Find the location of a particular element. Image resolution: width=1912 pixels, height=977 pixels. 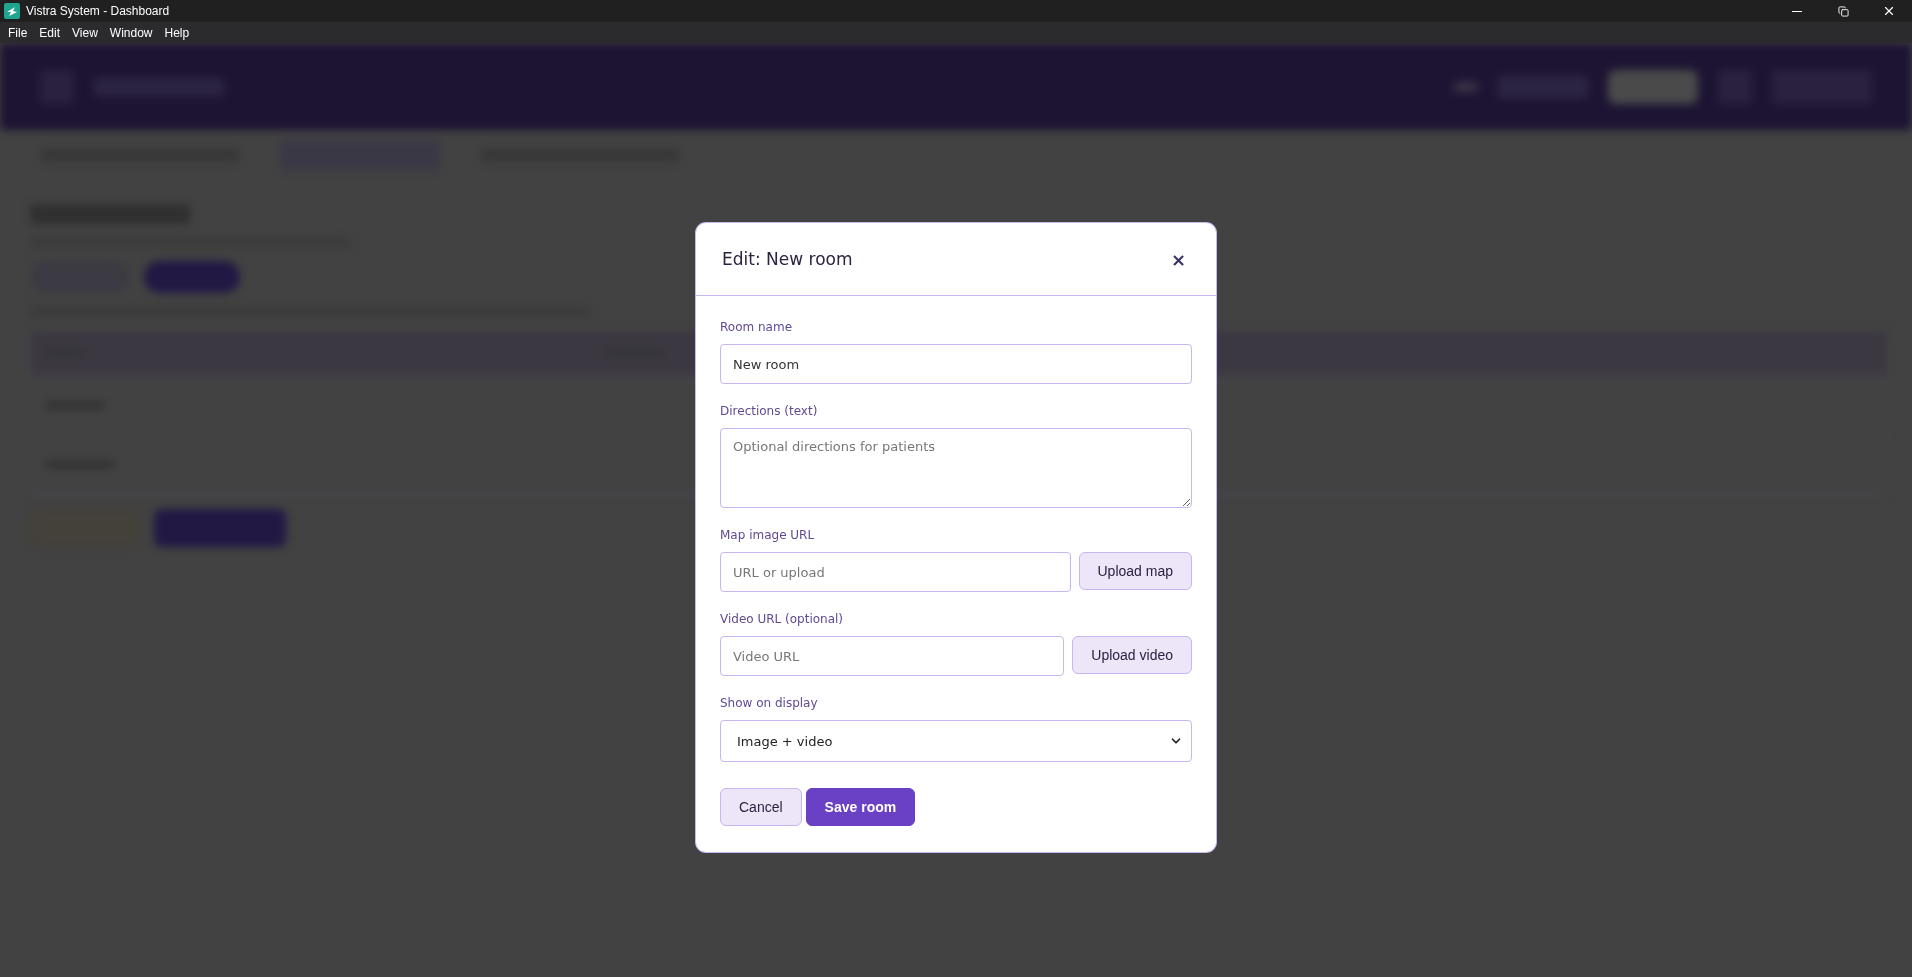

display-select: Image + video is located at coordinates (956, 741).